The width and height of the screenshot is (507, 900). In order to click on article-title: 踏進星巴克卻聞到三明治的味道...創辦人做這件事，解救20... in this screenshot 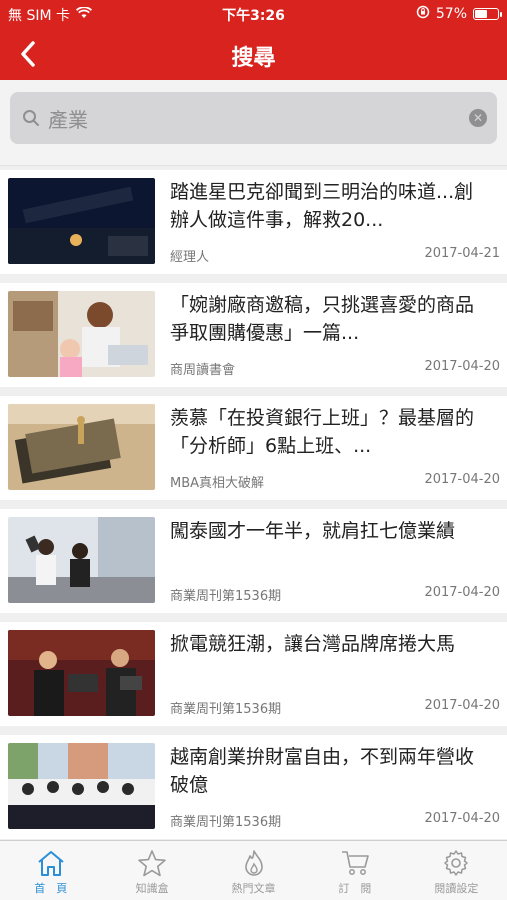, I will do `click(322, 206)`.